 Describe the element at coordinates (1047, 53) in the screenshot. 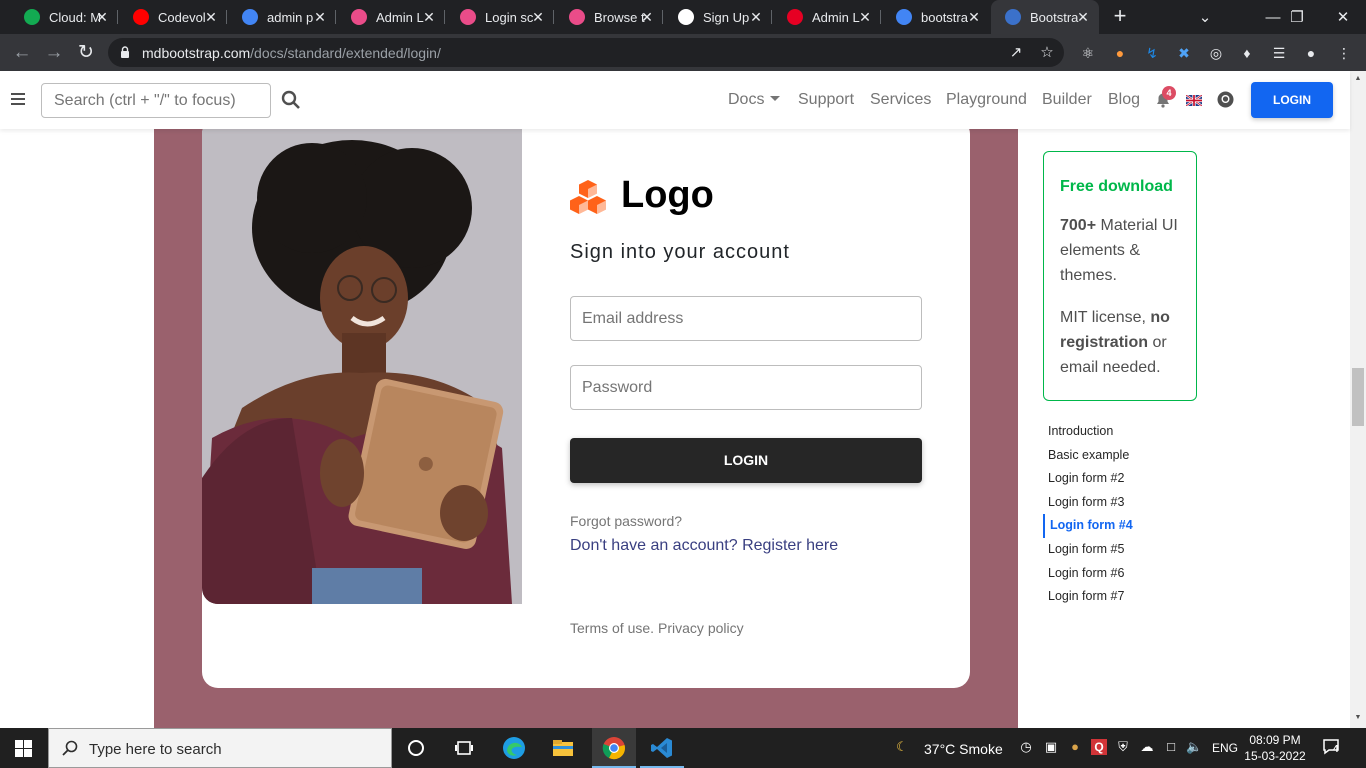

I see `bookmark-star-icon: ☆` at that location.